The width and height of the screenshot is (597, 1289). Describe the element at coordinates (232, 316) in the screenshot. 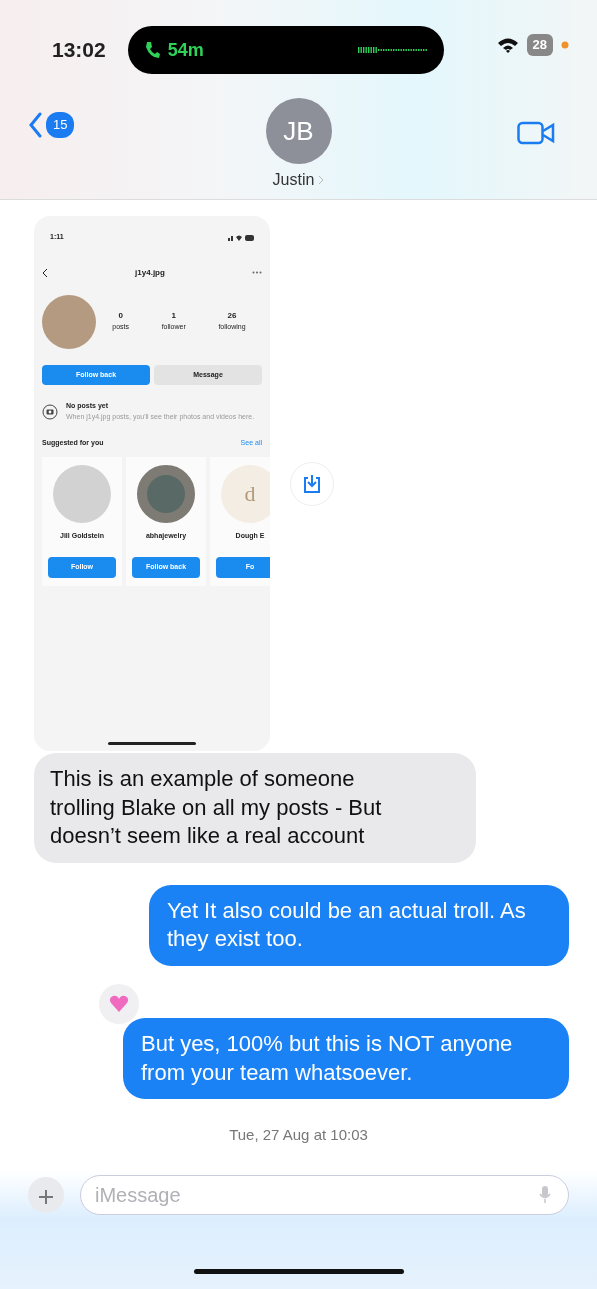

I see `stat-value: 26` at that location.